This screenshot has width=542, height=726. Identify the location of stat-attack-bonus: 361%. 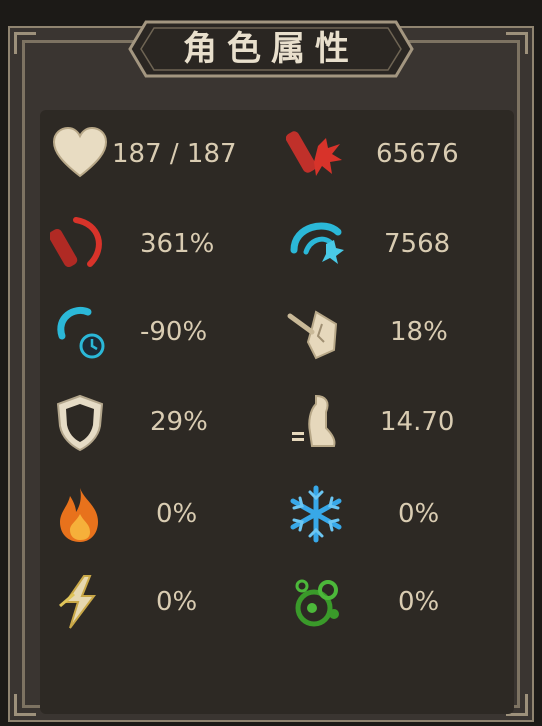
(160, 244).